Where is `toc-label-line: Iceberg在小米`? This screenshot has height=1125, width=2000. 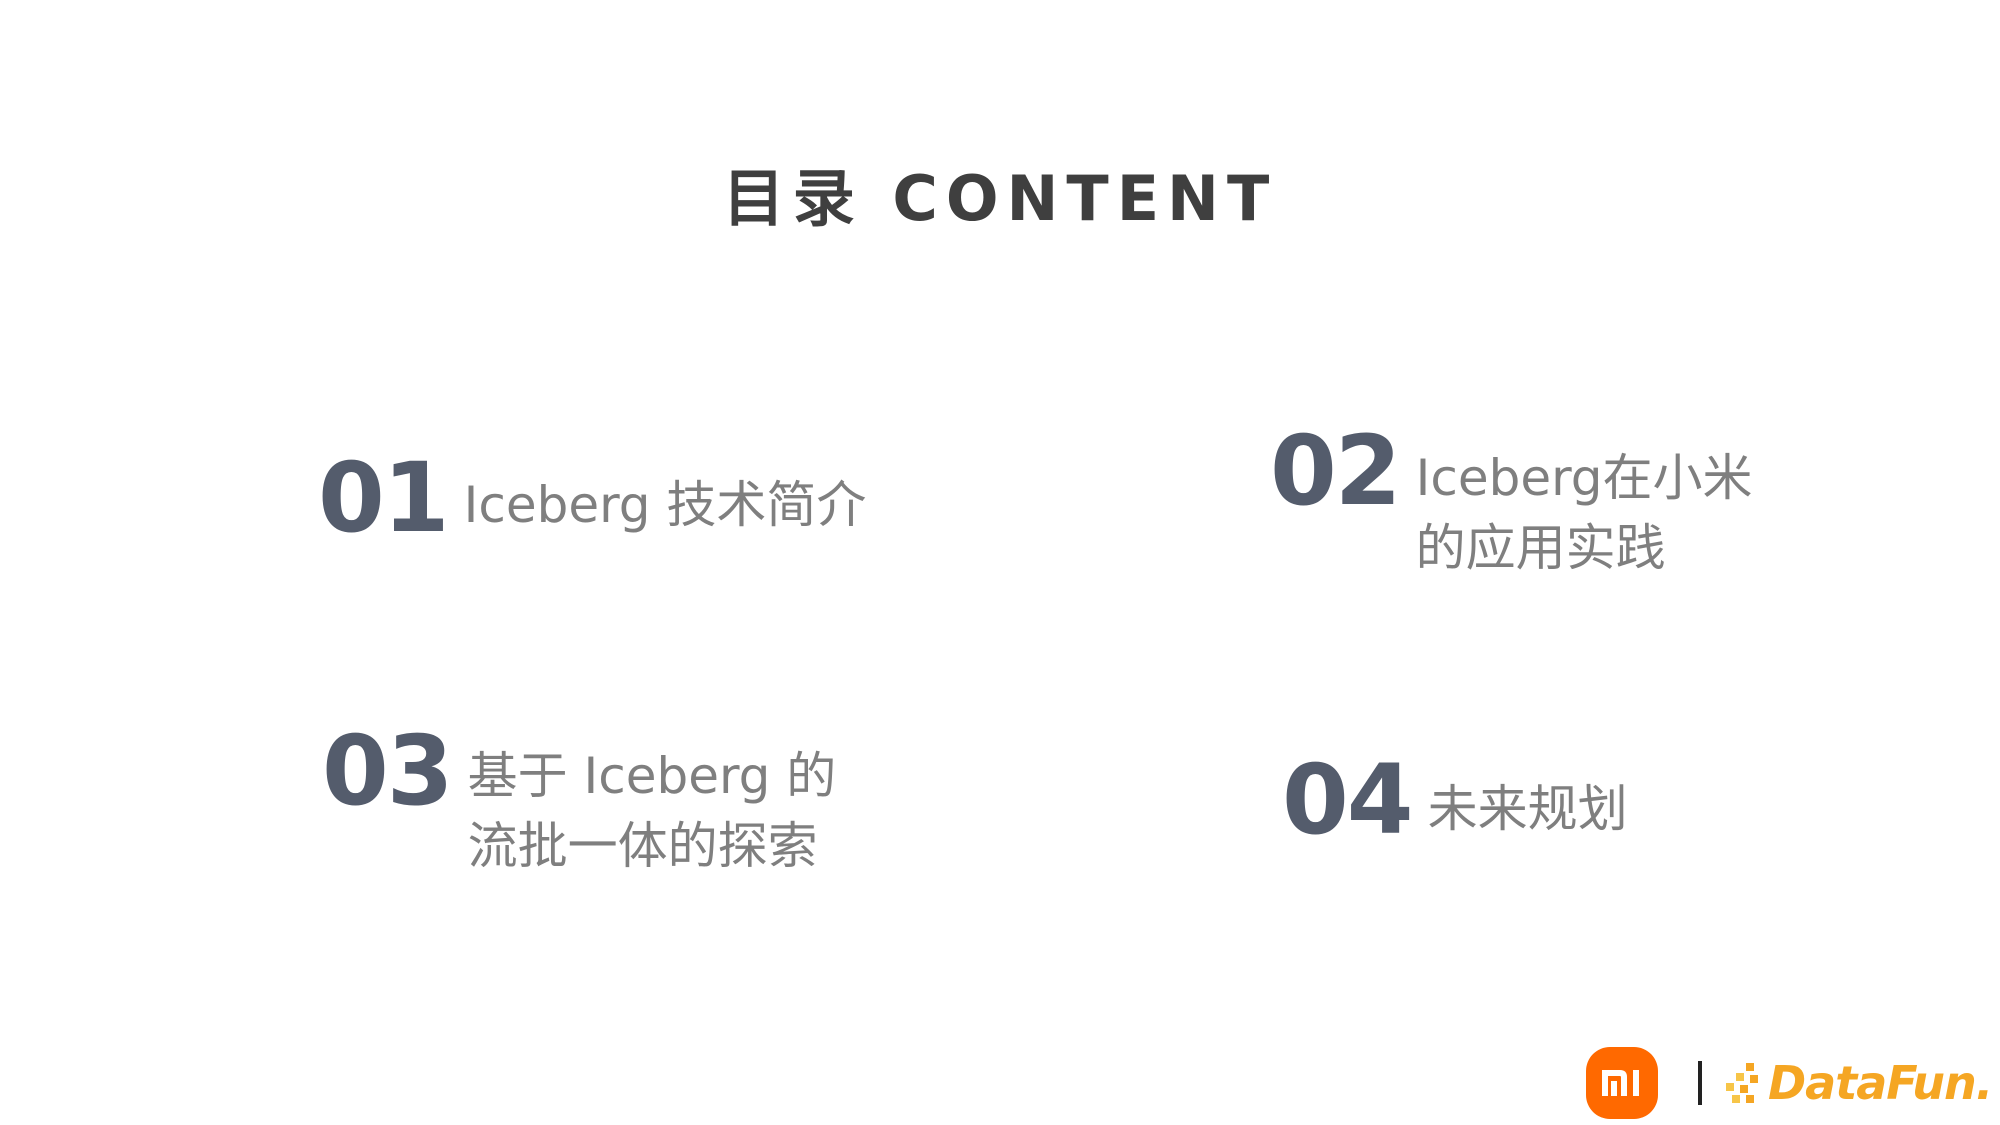 toc-label-line: Iceberg在小米 is located at coordinates (1584, 478).